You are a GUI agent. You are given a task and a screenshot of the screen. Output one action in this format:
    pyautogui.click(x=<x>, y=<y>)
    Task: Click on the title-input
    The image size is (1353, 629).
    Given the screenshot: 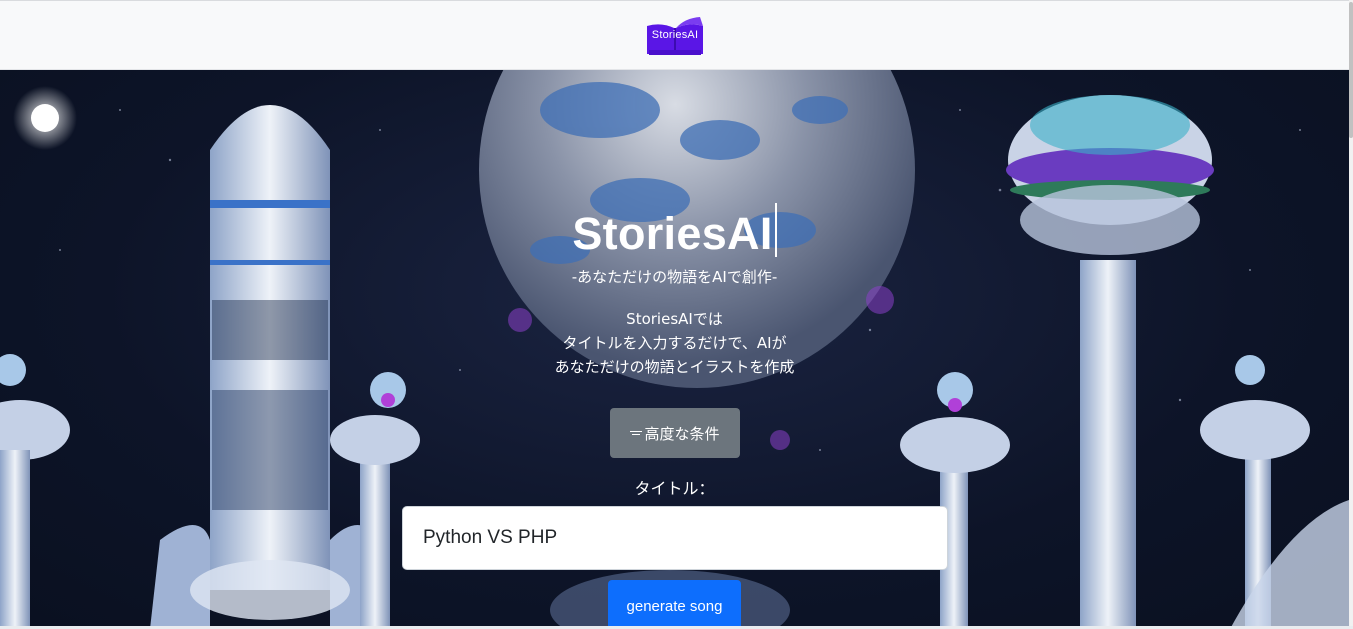 What is the action you would take?
    pyautogui.click(x=675, y=538)
    